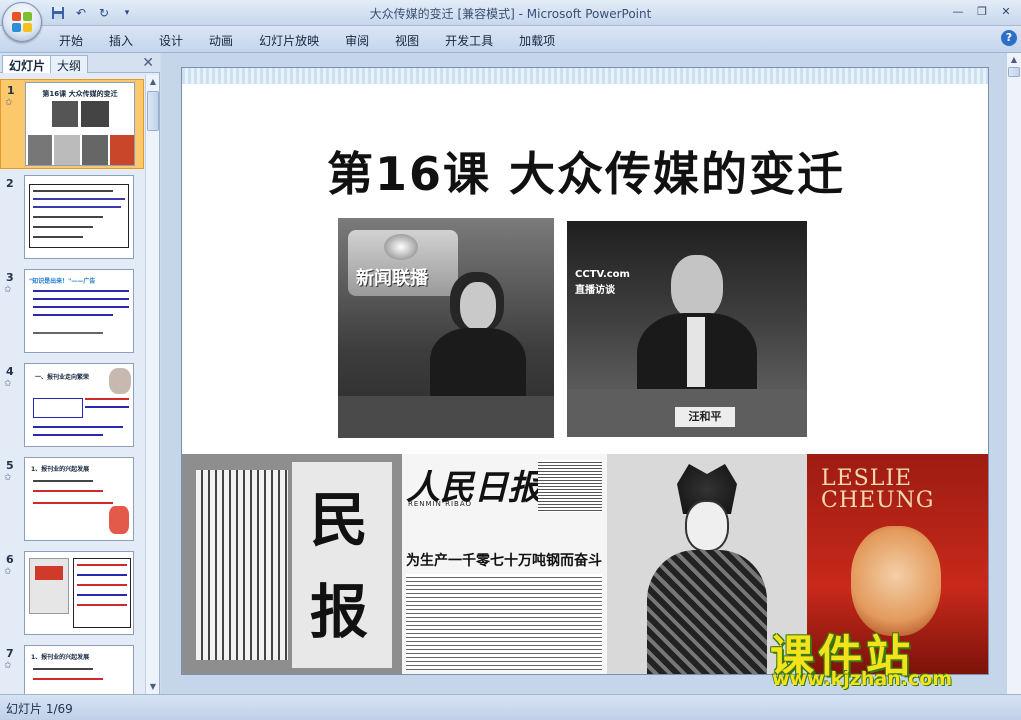 The width and height of the screenshot is (1021, 720). I want to click on tab-animation: 动画, so click(221, 40).